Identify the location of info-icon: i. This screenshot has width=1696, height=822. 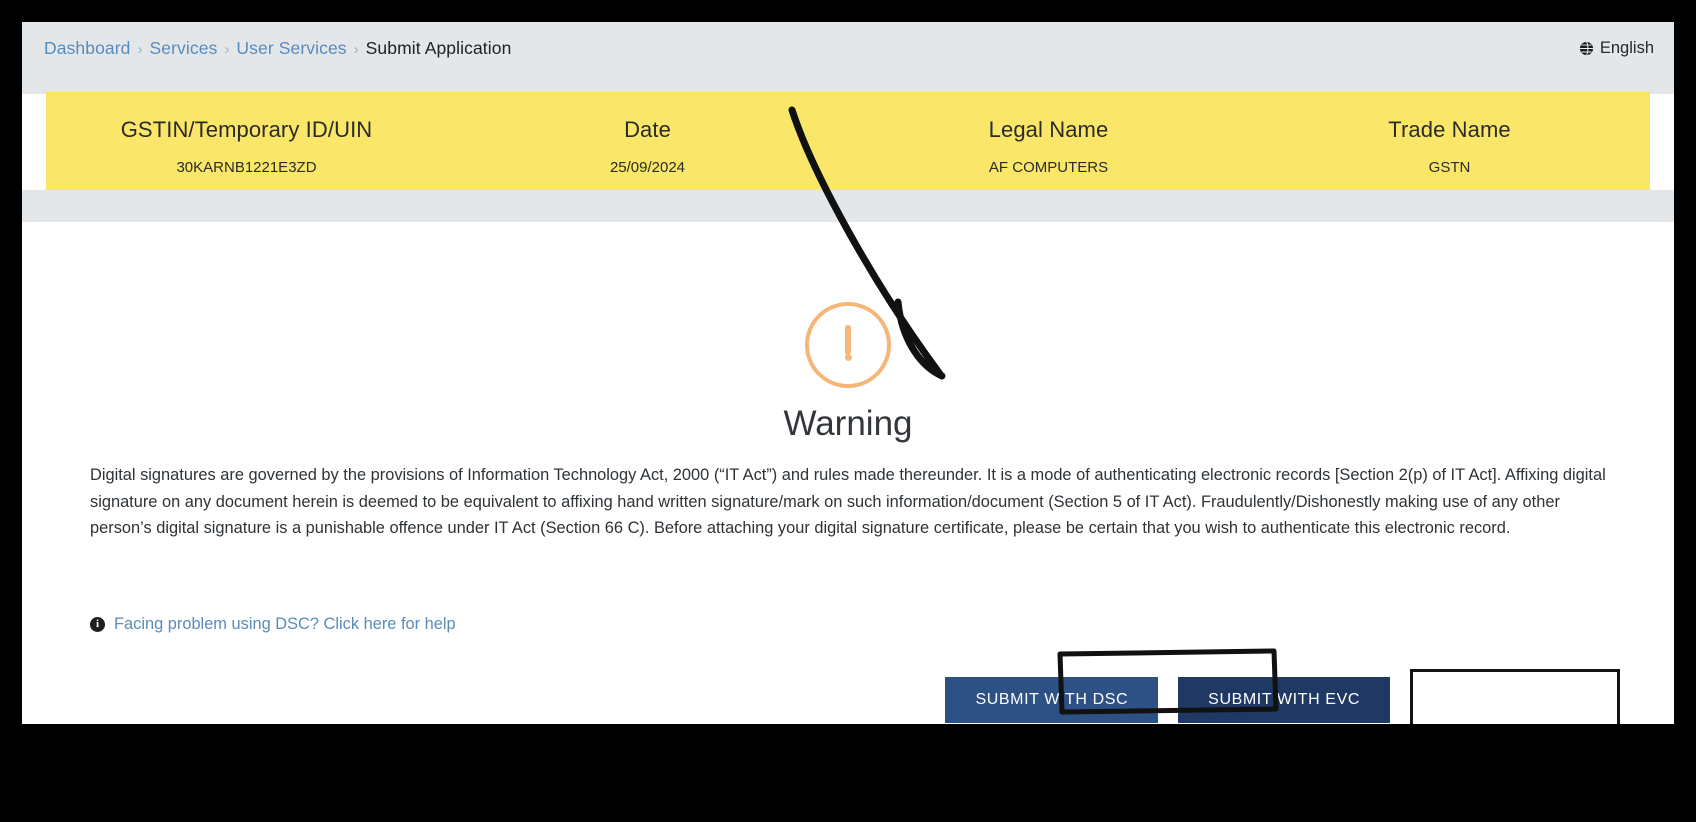
(97, 624).